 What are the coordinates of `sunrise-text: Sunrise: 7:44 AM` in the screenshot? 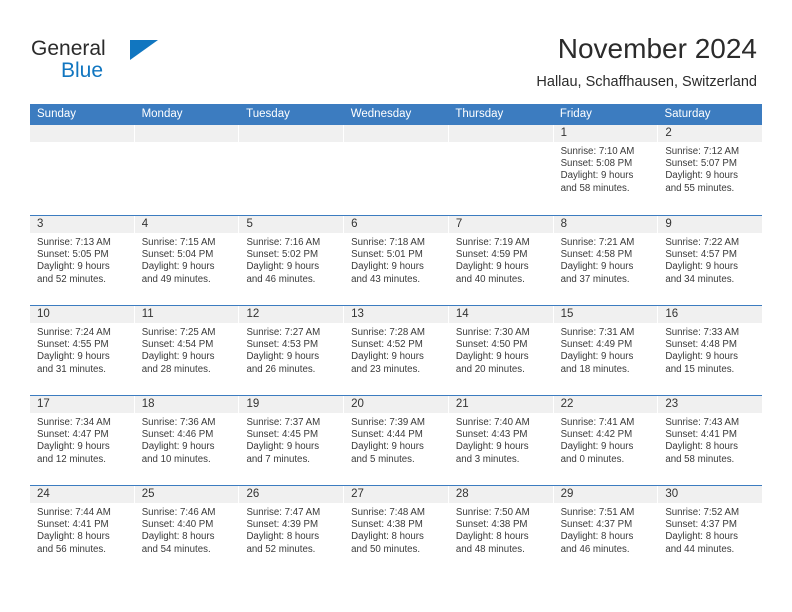 It's located at (74, 512).